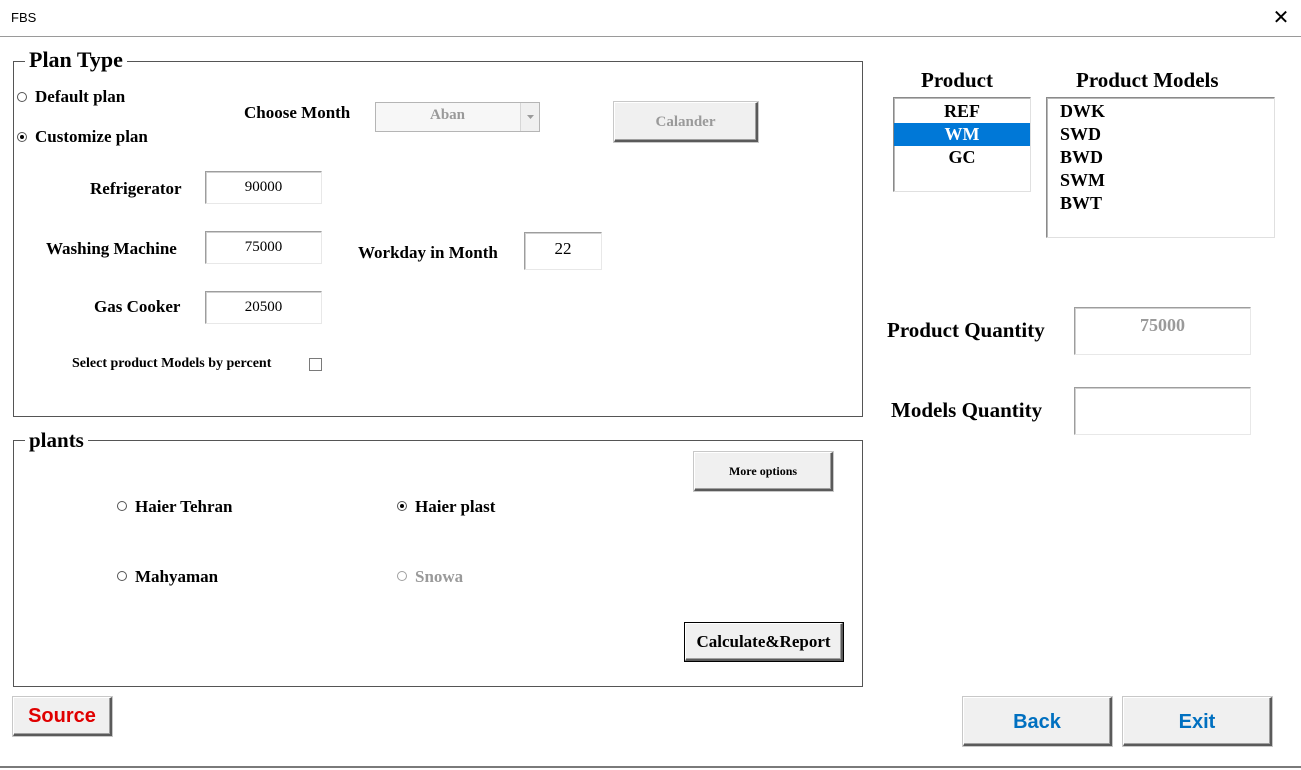 This screenshot has width=1301, height=770. What do you see at coordinates (91, 137) in the screenshot?
I see `customize-plan-label: Customize plan` at bounding box center [91, 137].